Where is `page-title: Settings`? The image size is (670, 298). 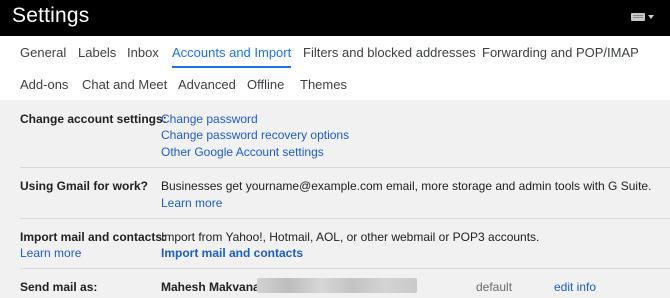
page-title: Settings is located at coordinates (51, 15).